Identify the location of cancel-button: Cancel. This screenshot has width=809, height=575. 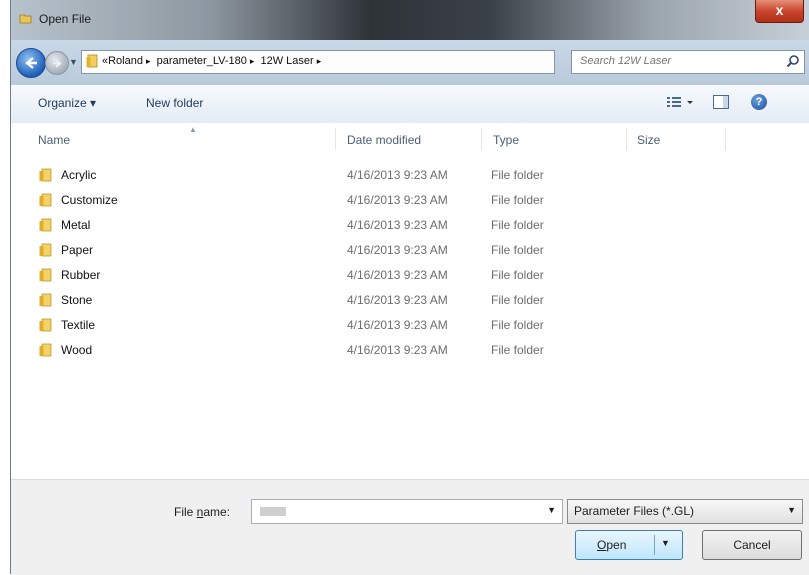
(752, 545).